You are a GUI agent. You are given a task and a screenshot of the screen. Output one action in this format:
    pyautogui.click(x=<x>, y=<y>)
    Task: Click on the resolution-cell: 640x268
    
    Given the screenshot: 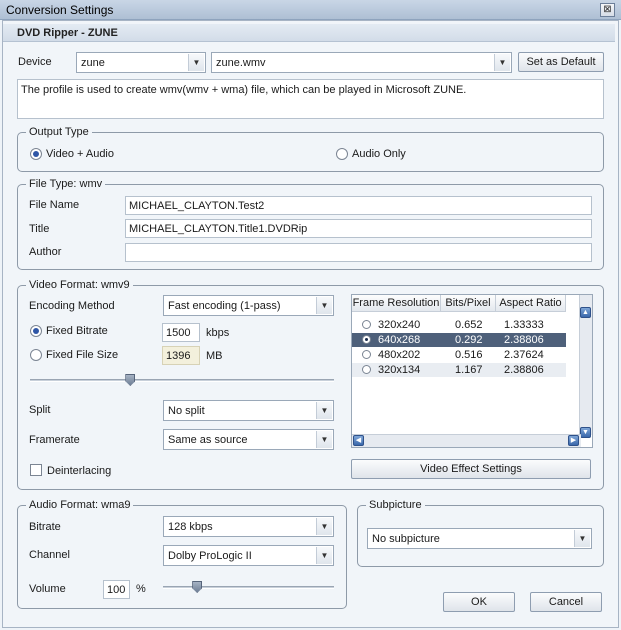 What is the action you would take?
    pyautogui.click(x=399, y=340)
    